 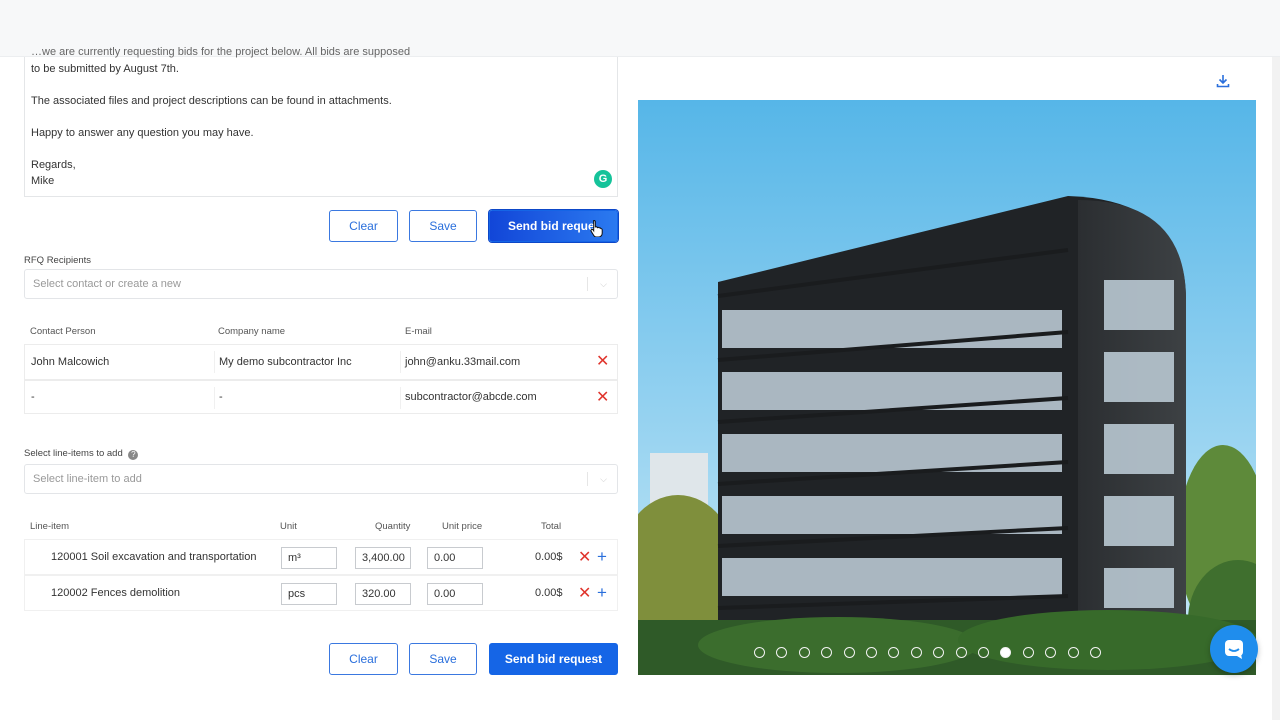 I want to click on download-icon, so click(x=1223, y=82).